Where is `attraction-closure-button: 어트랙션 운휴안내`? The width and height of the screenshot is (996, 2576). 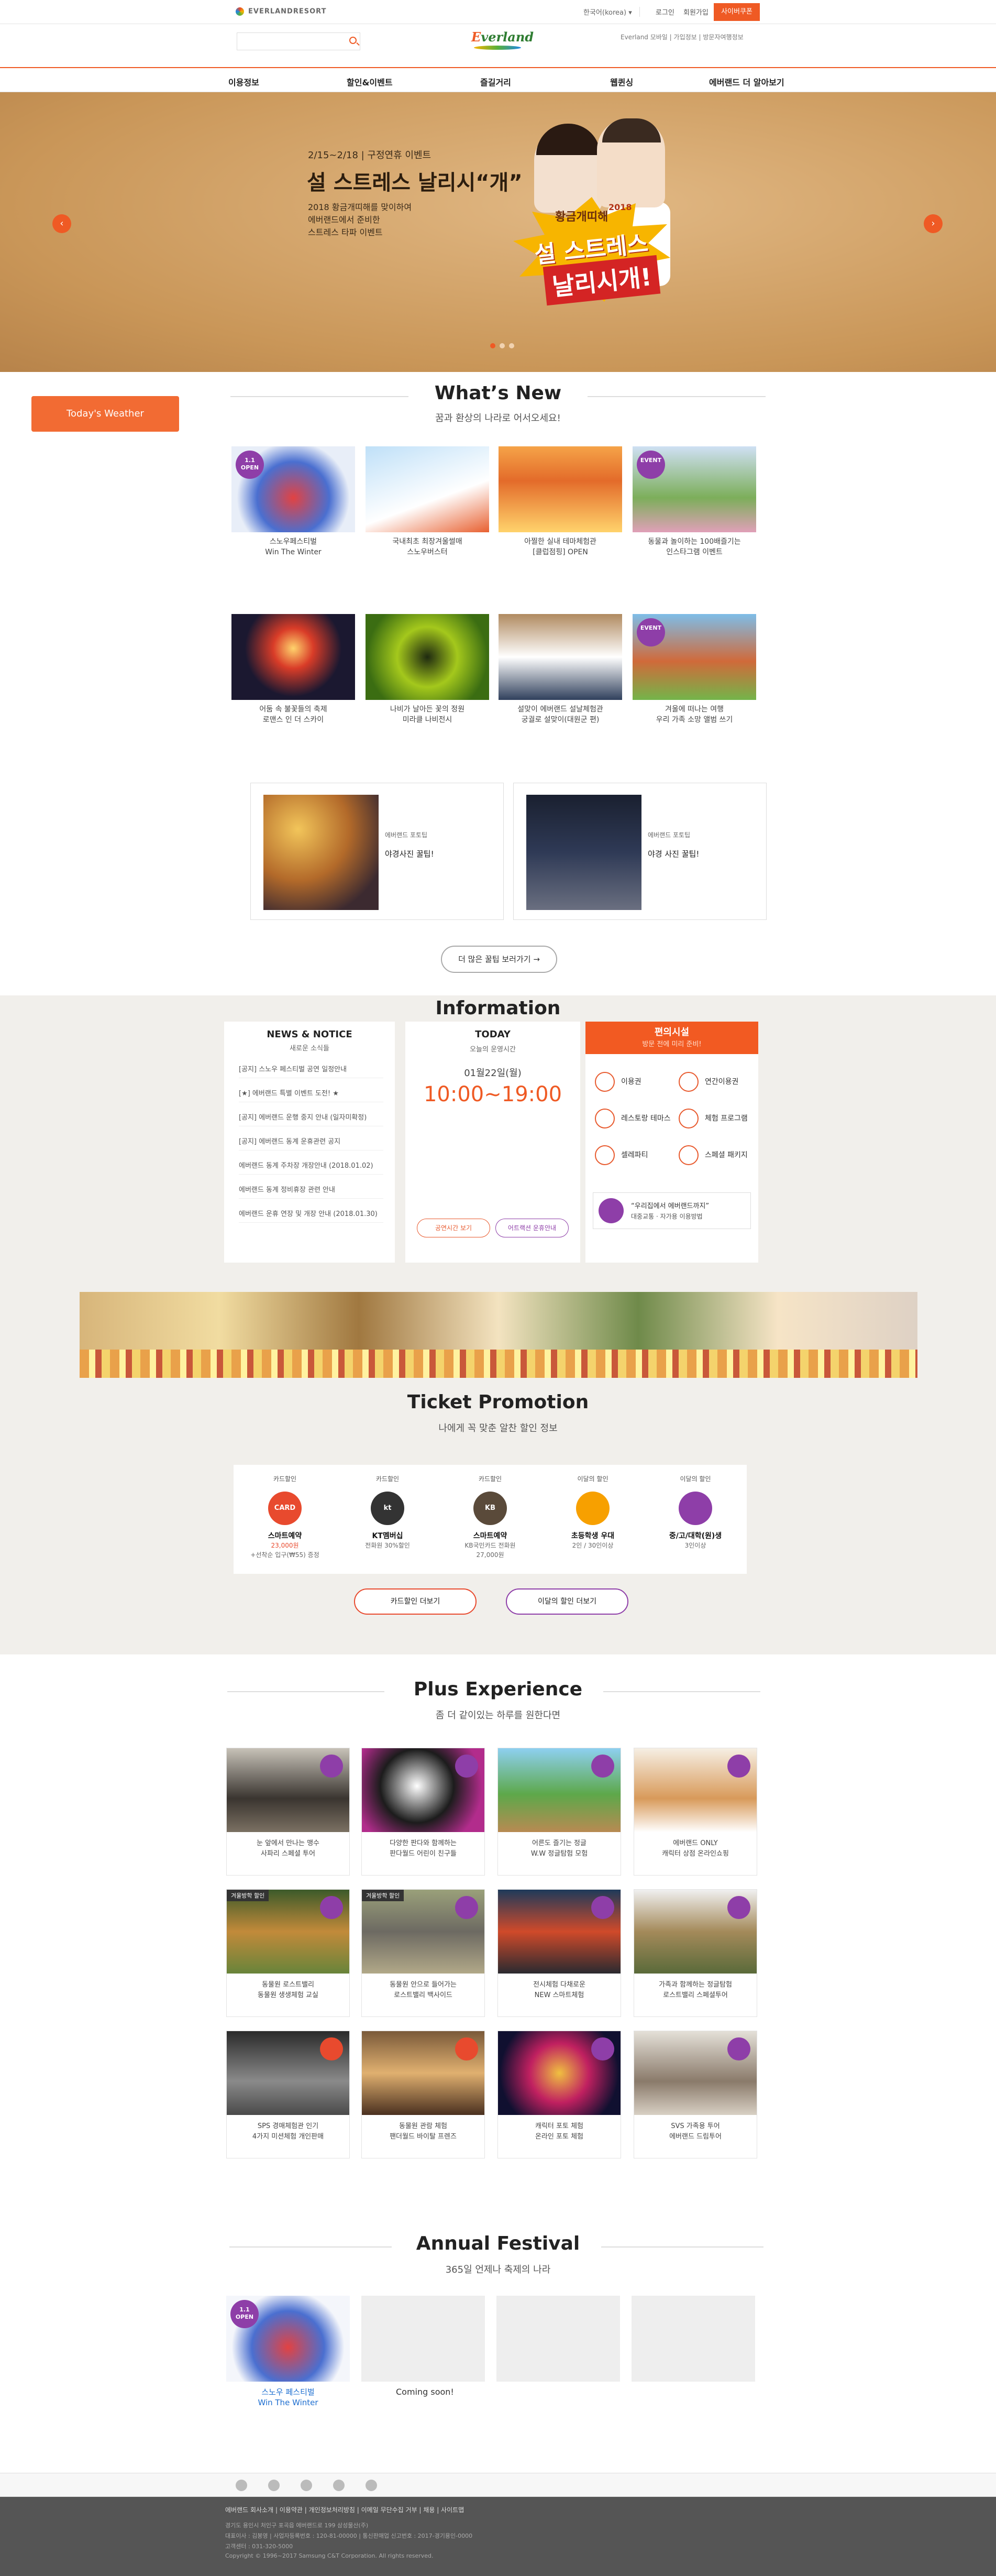 attraction-closure-button: 어트랙션 운휴안내 is located at coordinates (532, 1228).